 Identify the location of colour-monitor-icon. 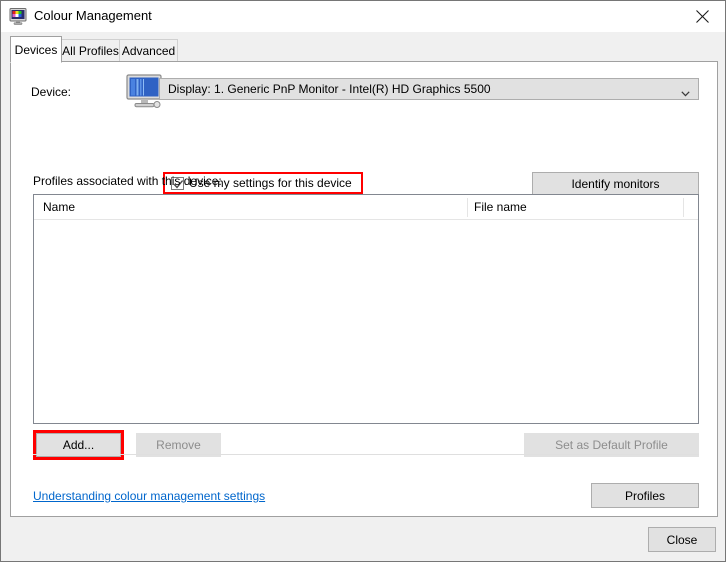
(18, 16).